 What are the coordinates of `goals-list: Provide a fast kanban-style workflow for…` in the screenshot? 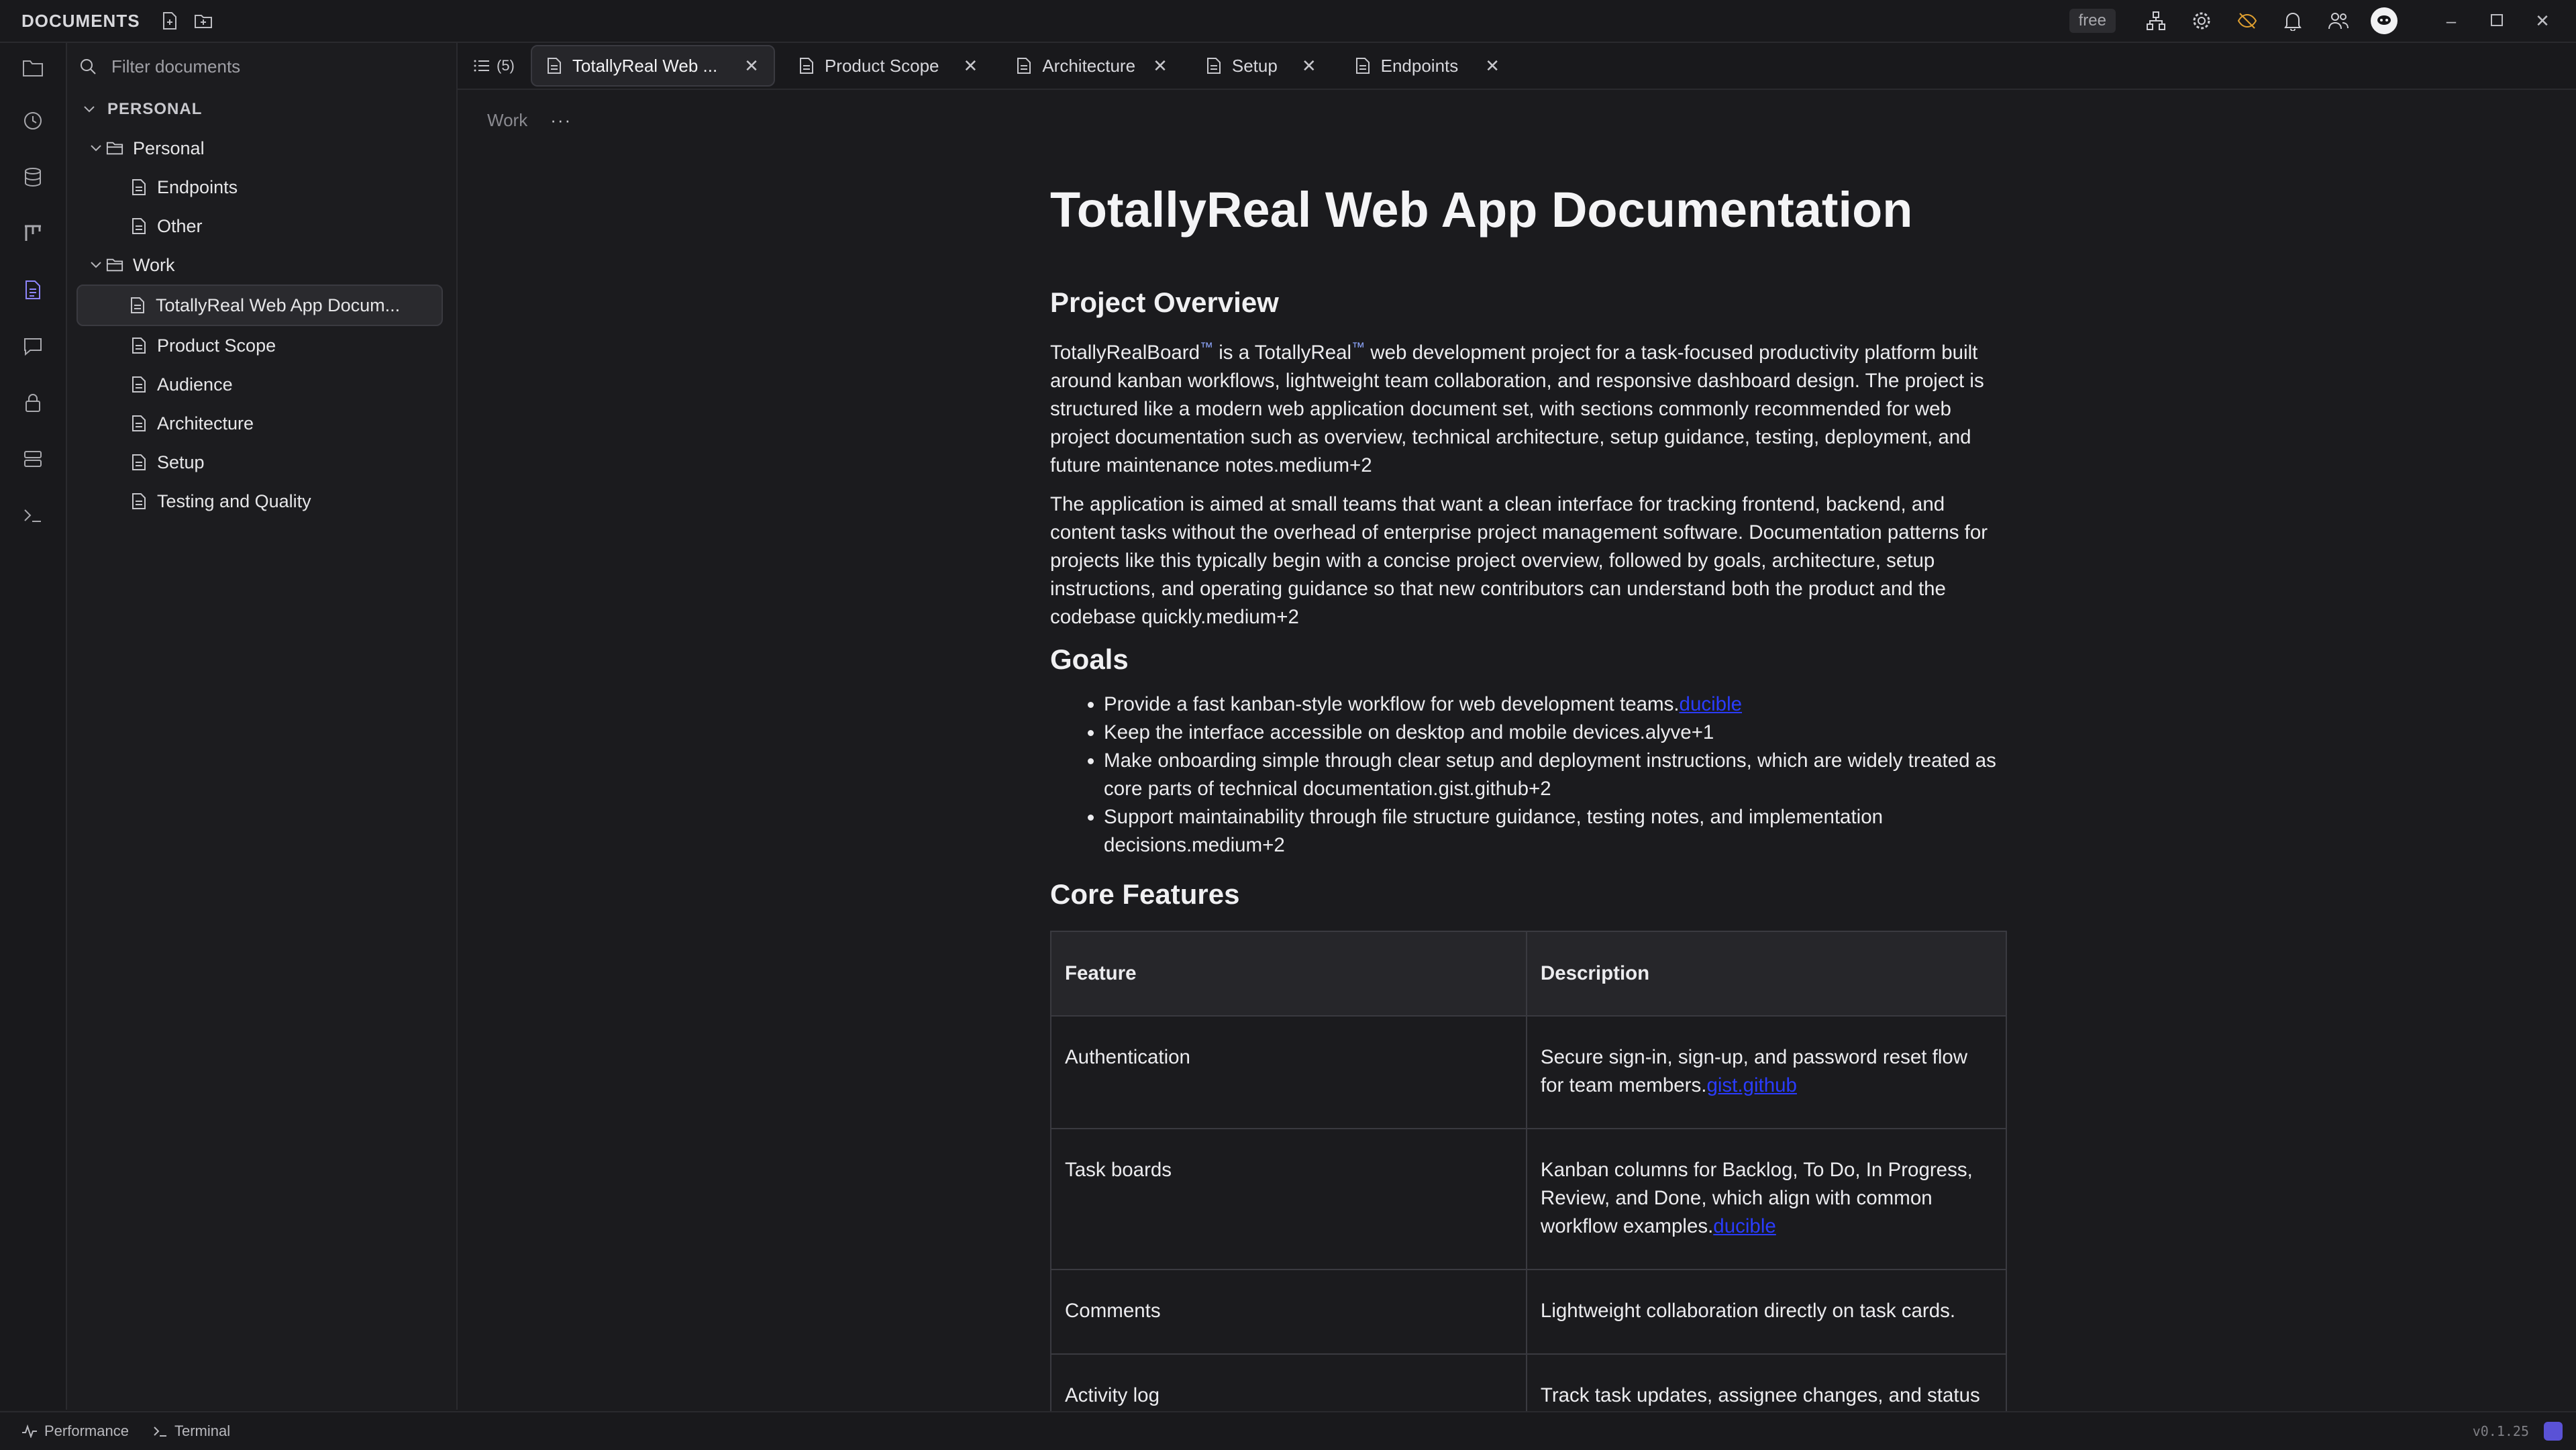 It's located at (1528, 775).